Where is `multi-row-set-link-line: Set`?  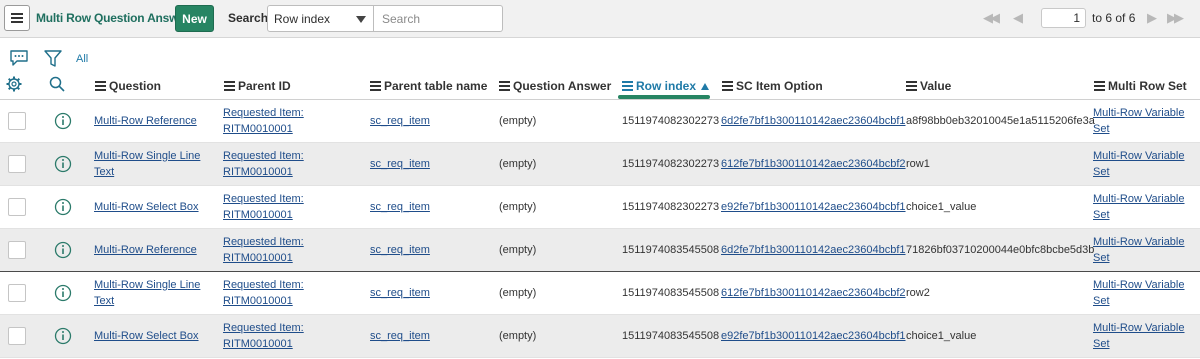 multi-row-set-link-line: Set is located at coordinates (1101, 344).